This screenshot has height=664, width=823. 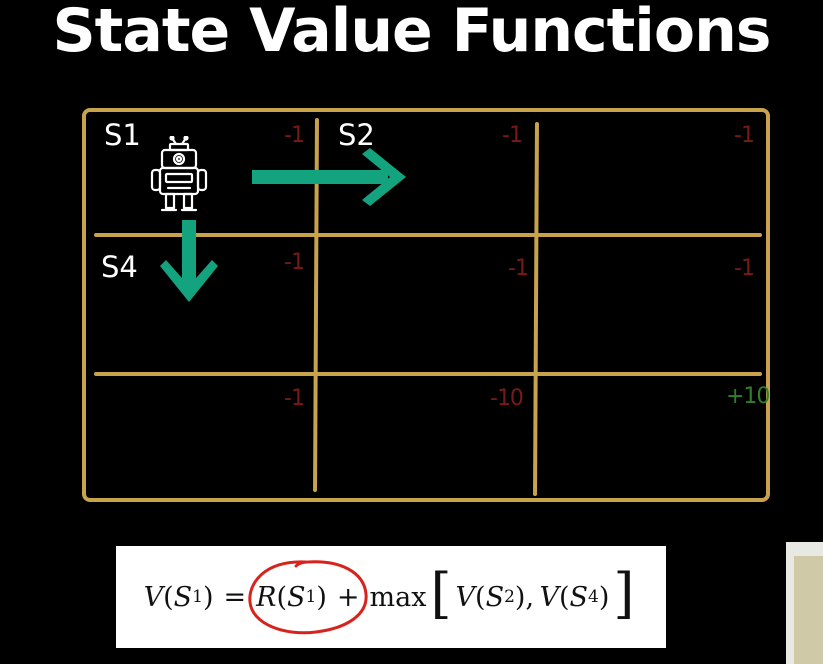 I want to click on reward-r2c3: -1, so click(x=744, y=268).